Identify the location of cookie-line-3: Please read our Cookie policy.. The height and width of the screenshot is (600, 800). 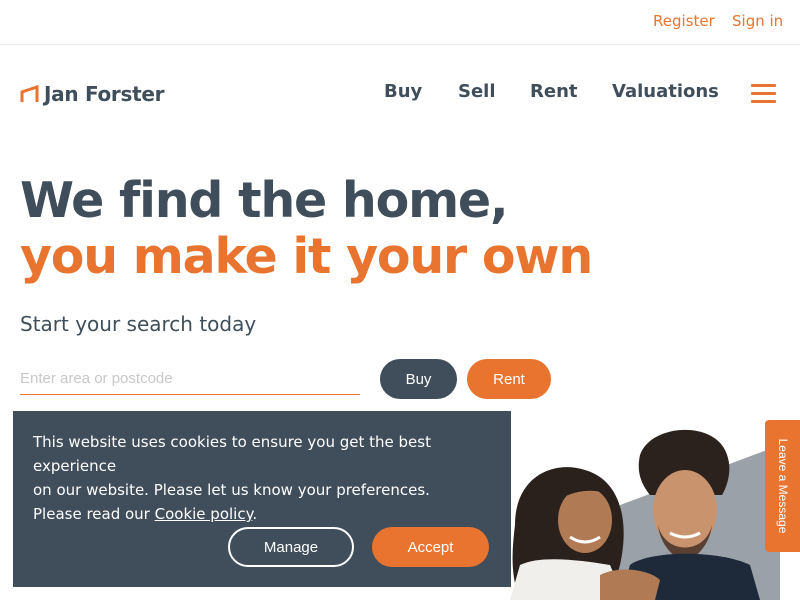
(268, 514).